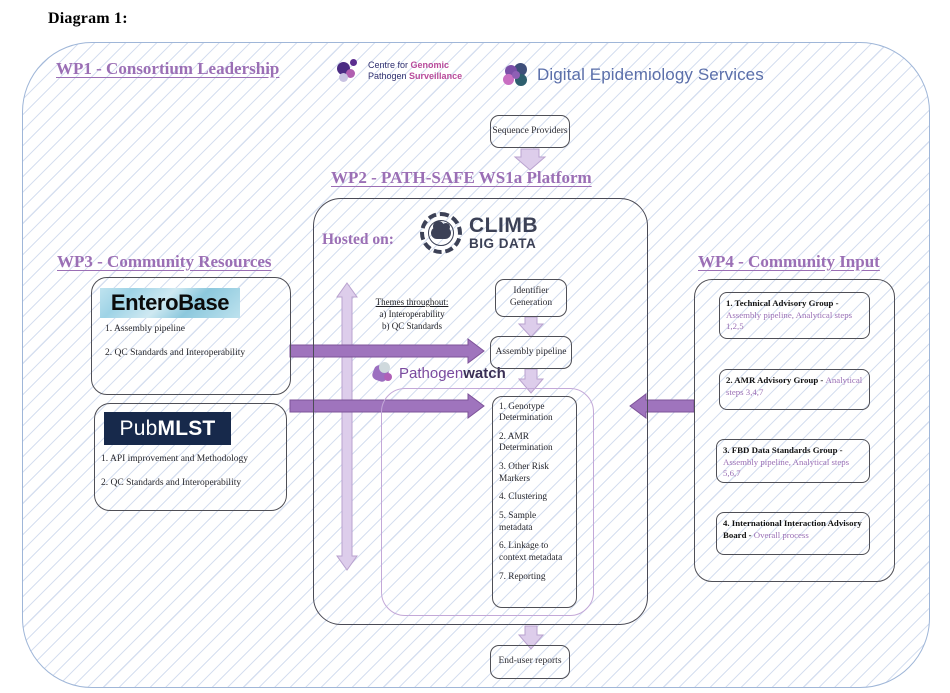 The width and height of the screenshot is (950, 693). Describe the element at coordinates (441, 233) in the screenshot. I see `climb-cloud-icon` at that location.